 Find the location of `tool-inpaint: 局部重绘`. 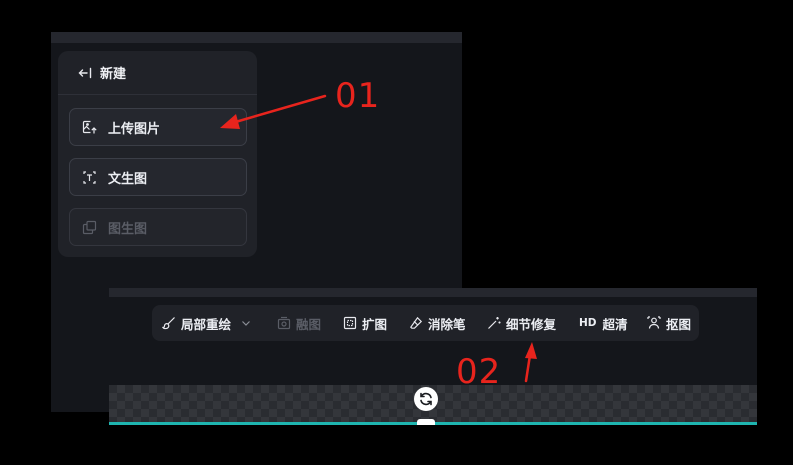

tool-inpaint: 局部重绘 is located at coordinates (206, 323).